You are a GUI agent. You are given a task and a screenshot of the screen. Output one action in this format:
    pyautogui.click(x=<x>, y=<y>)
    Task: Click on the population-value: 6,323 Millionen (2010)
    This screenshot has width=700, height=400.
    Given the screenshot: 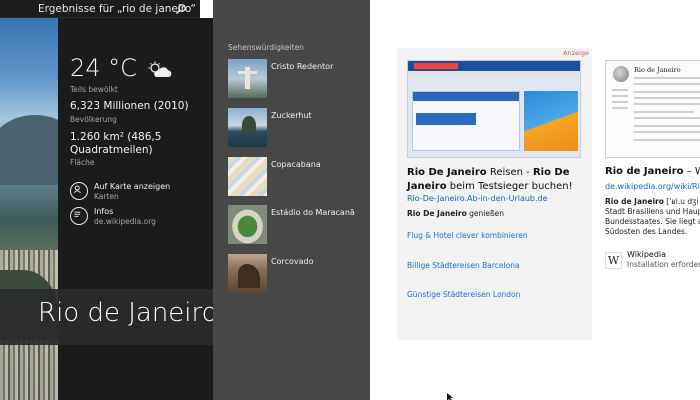 What is the action you would take?
    pyautogui.click(x=129, y=106)
    